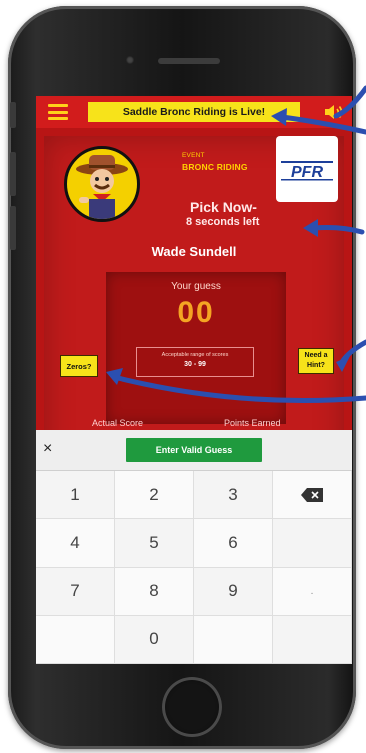  What do you see at coordinates (223, 222) in the screenshot?
I see `countdown-text: 8 seconds left` at bounding box center [223, 222].